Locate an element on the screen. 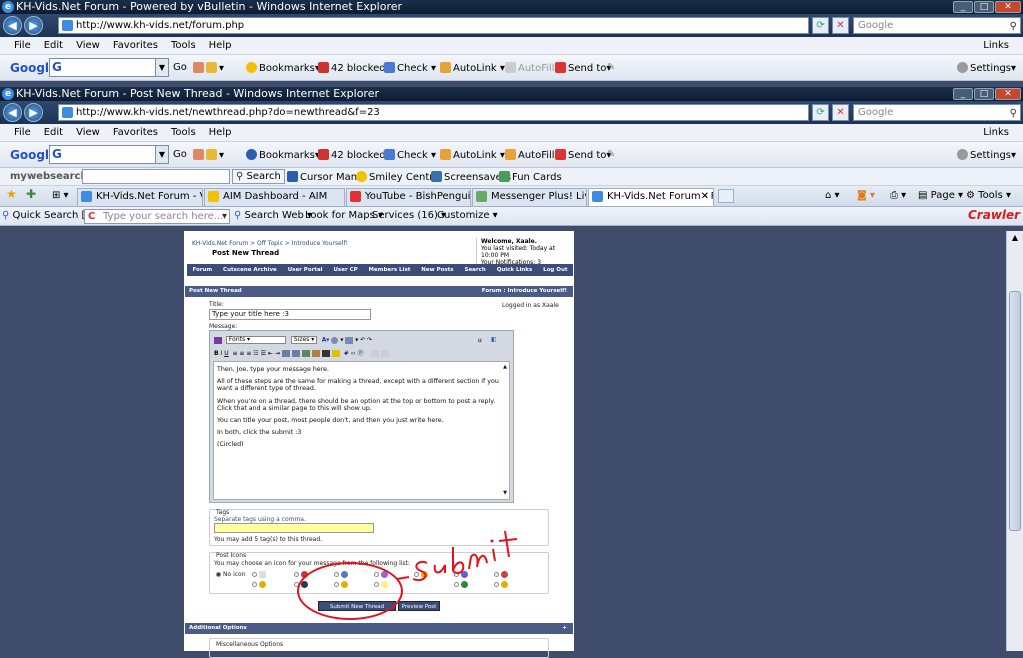  undo-icon: ↶ is located at coordinates (362, 340).